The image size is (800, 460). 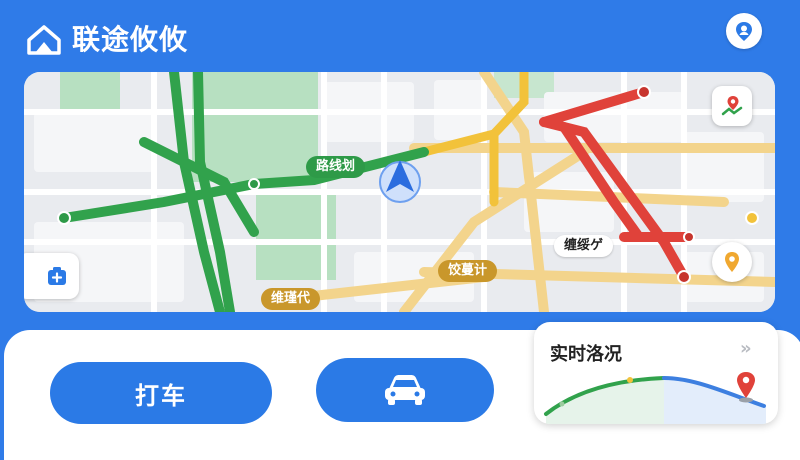 What do you see at coordinates (336, 167) in the screenshot?
I see `road-label-green: 路线划` at bounding box center [336, 167].